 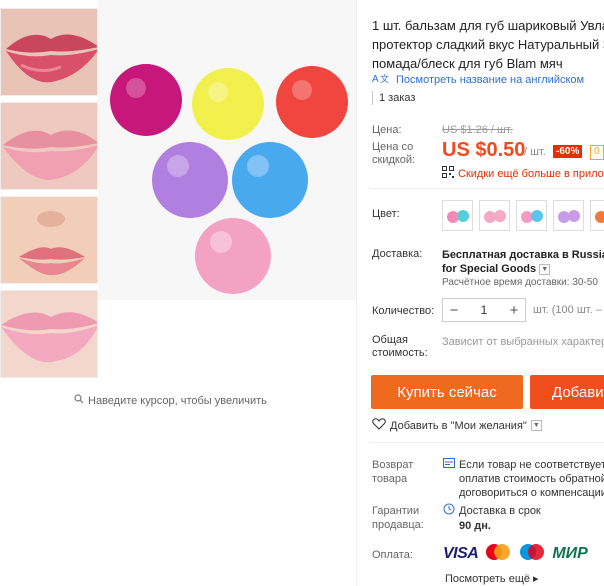 I want to click on translate-link-text: Посмотреть название на английском, so click(x=490, y=80).